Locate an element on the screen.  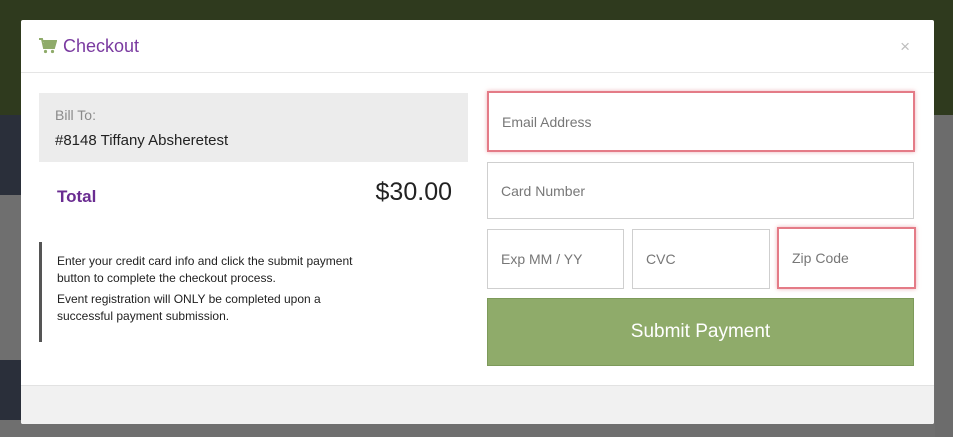
shopping-cart-icon is located at coordinates (48, 46).